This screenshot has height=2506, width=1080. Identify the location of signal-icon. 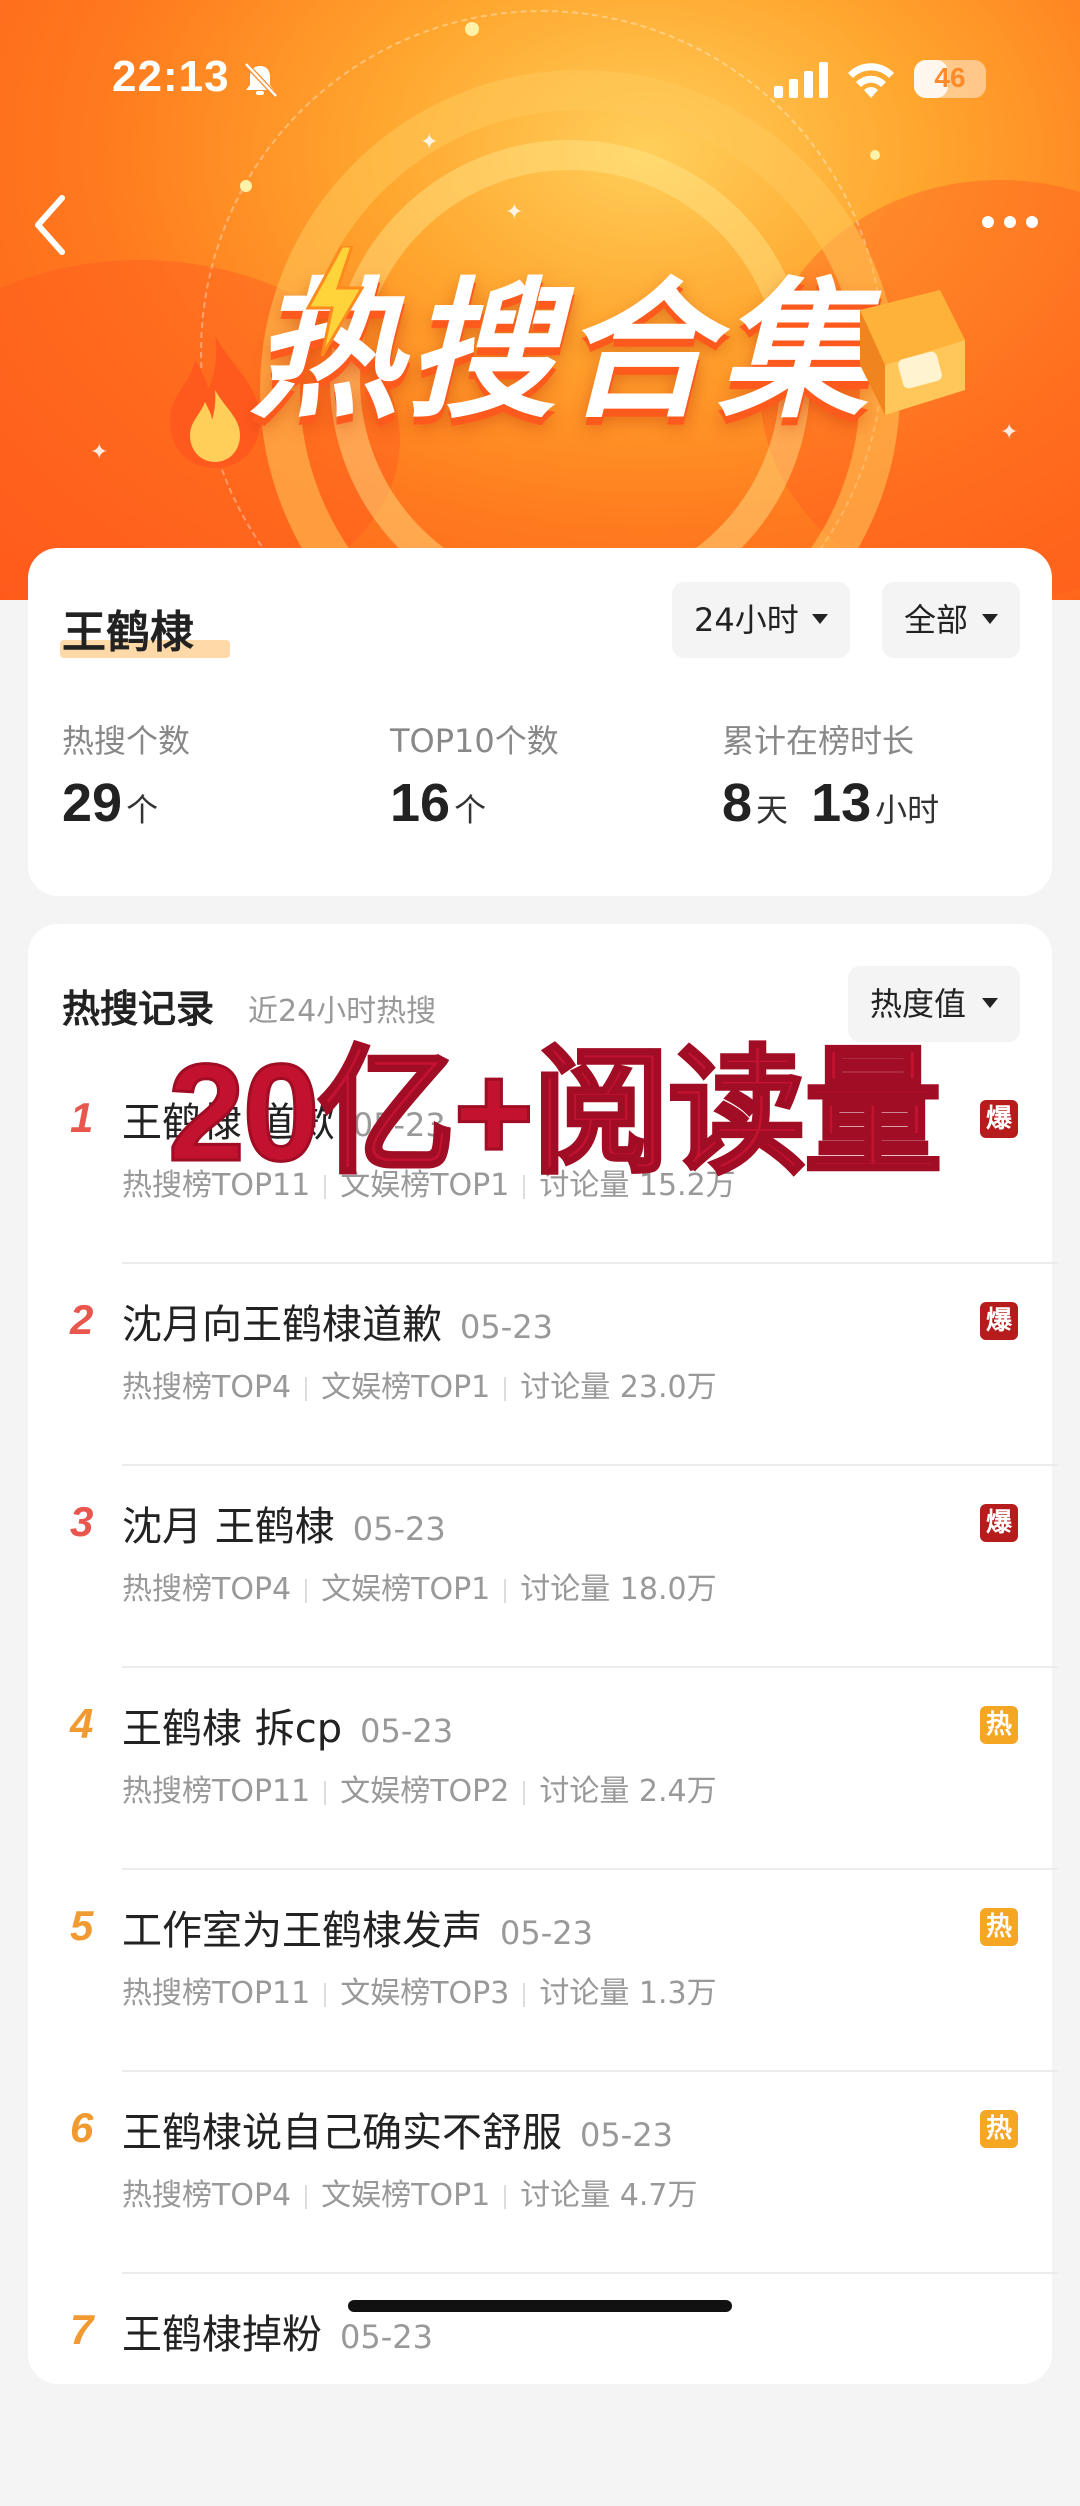
(801, 80).